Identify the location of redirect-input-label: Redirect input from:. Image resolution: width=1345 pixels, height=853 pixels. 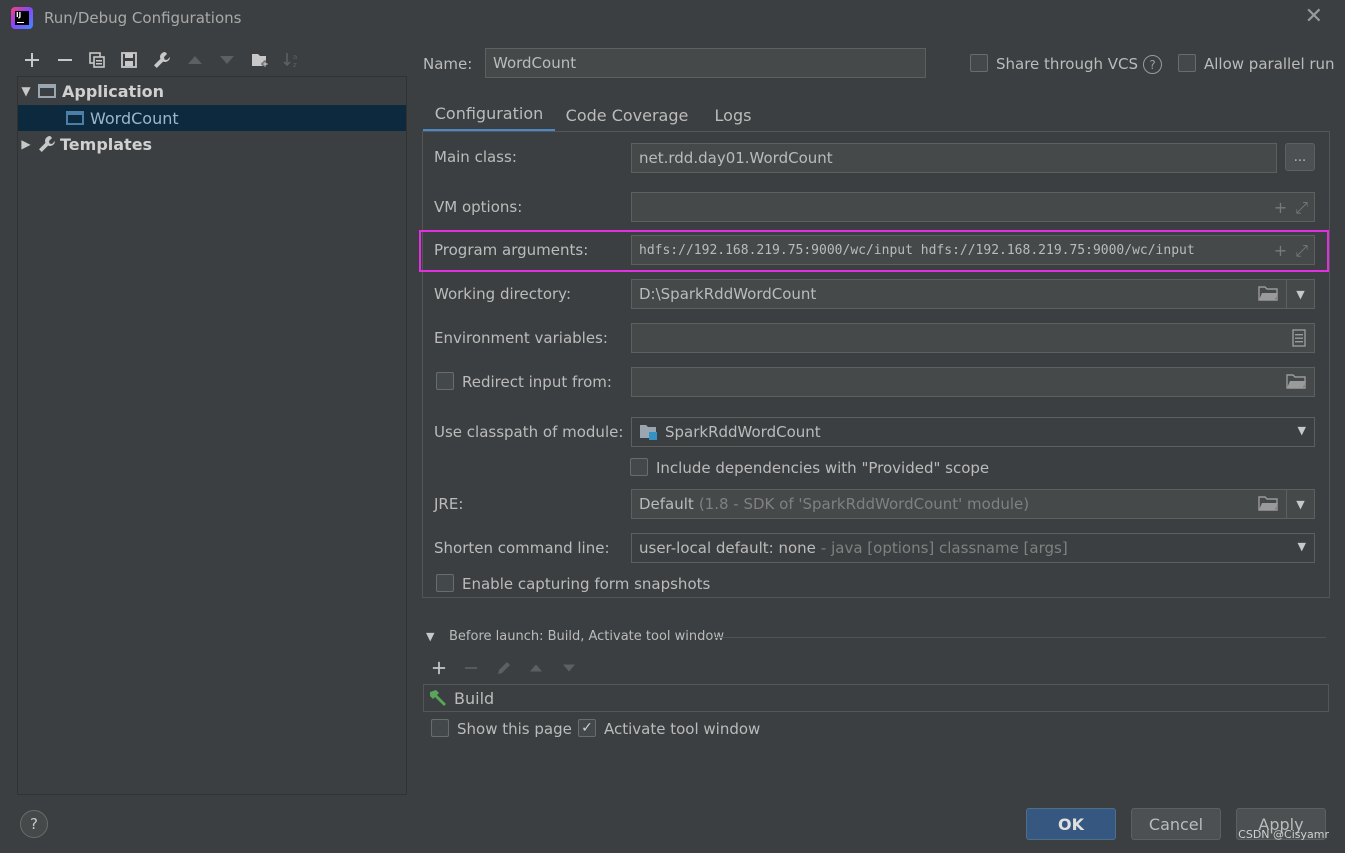
(537, 382).